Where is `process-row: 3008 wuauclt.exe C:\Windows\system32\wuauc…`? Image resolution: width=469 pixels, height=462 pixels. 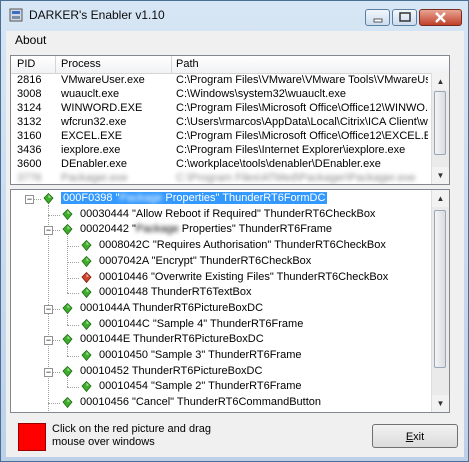
process-row: 3008 wuauclt.exe C:\Windows\system32\wuauc… is located at coordinates (230, 95).